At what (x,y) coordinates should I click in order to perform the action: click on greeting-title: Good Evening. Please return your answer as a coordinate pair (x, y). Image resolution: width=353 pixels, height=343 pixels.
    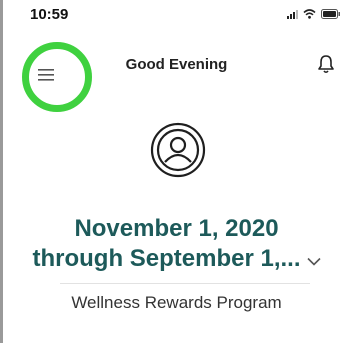
    Looking at the image, I should click on (176, 64).